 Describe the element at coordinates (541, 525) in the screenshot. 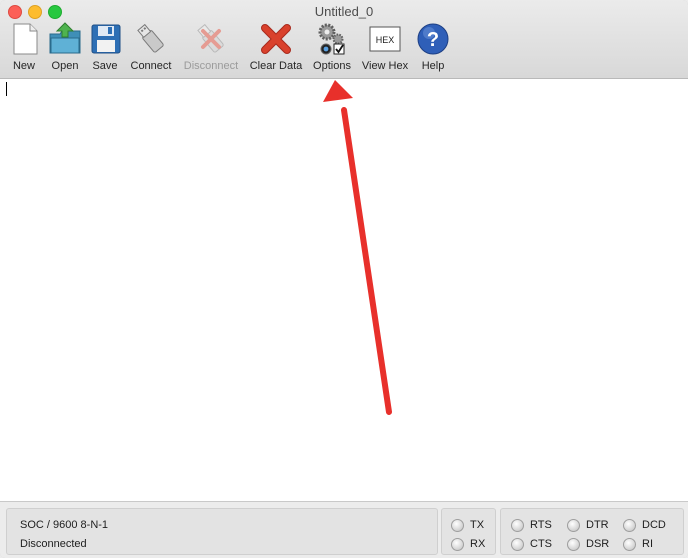

I see `rts-label: RTS` at that location.